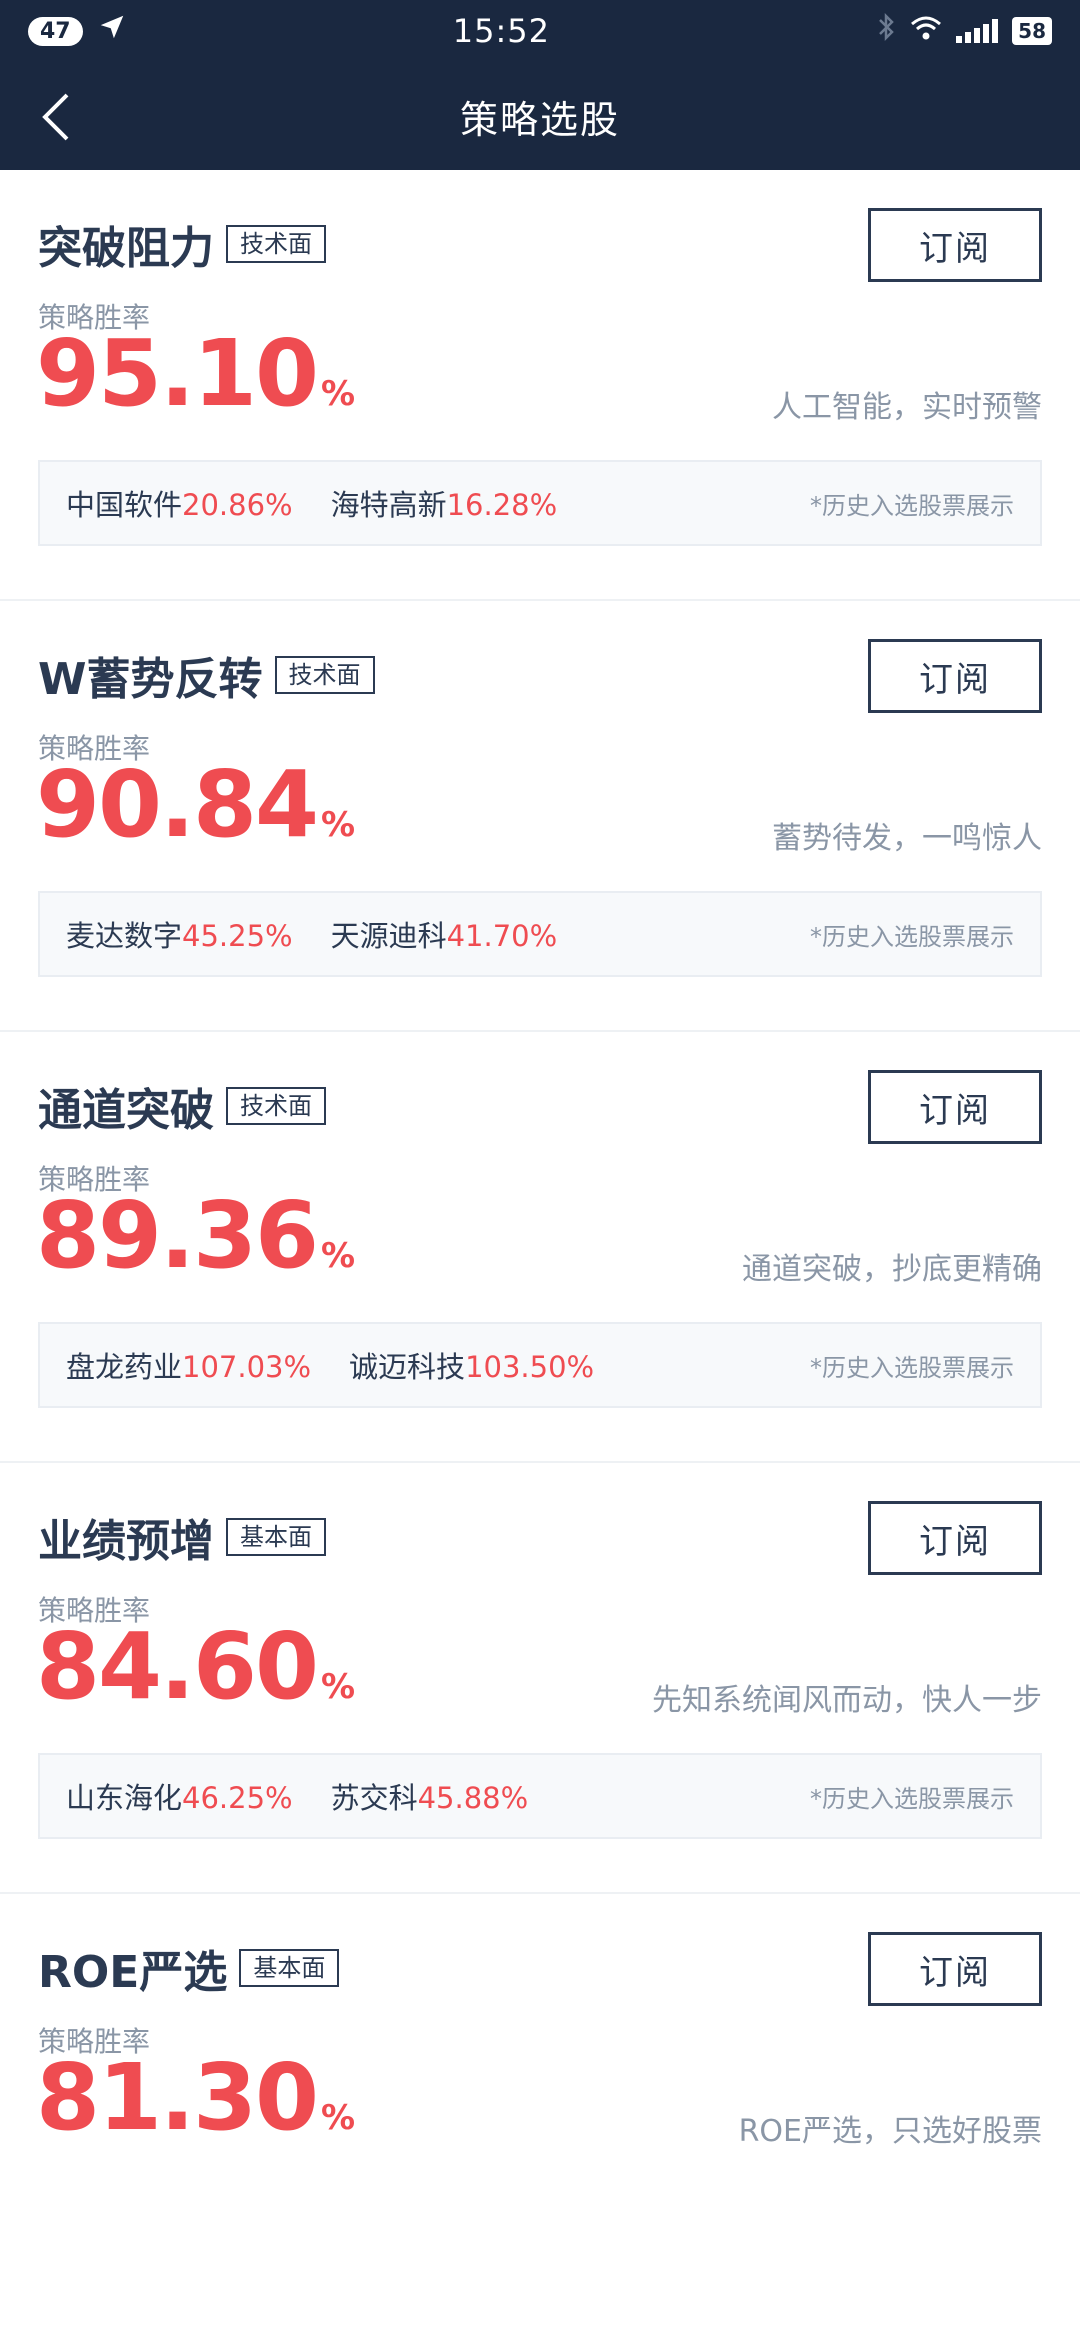  I want to click on history-stocks-panel: 山东海化46.25% 苏交科45.88% *历史入选股票展示, so click(540, 1796).